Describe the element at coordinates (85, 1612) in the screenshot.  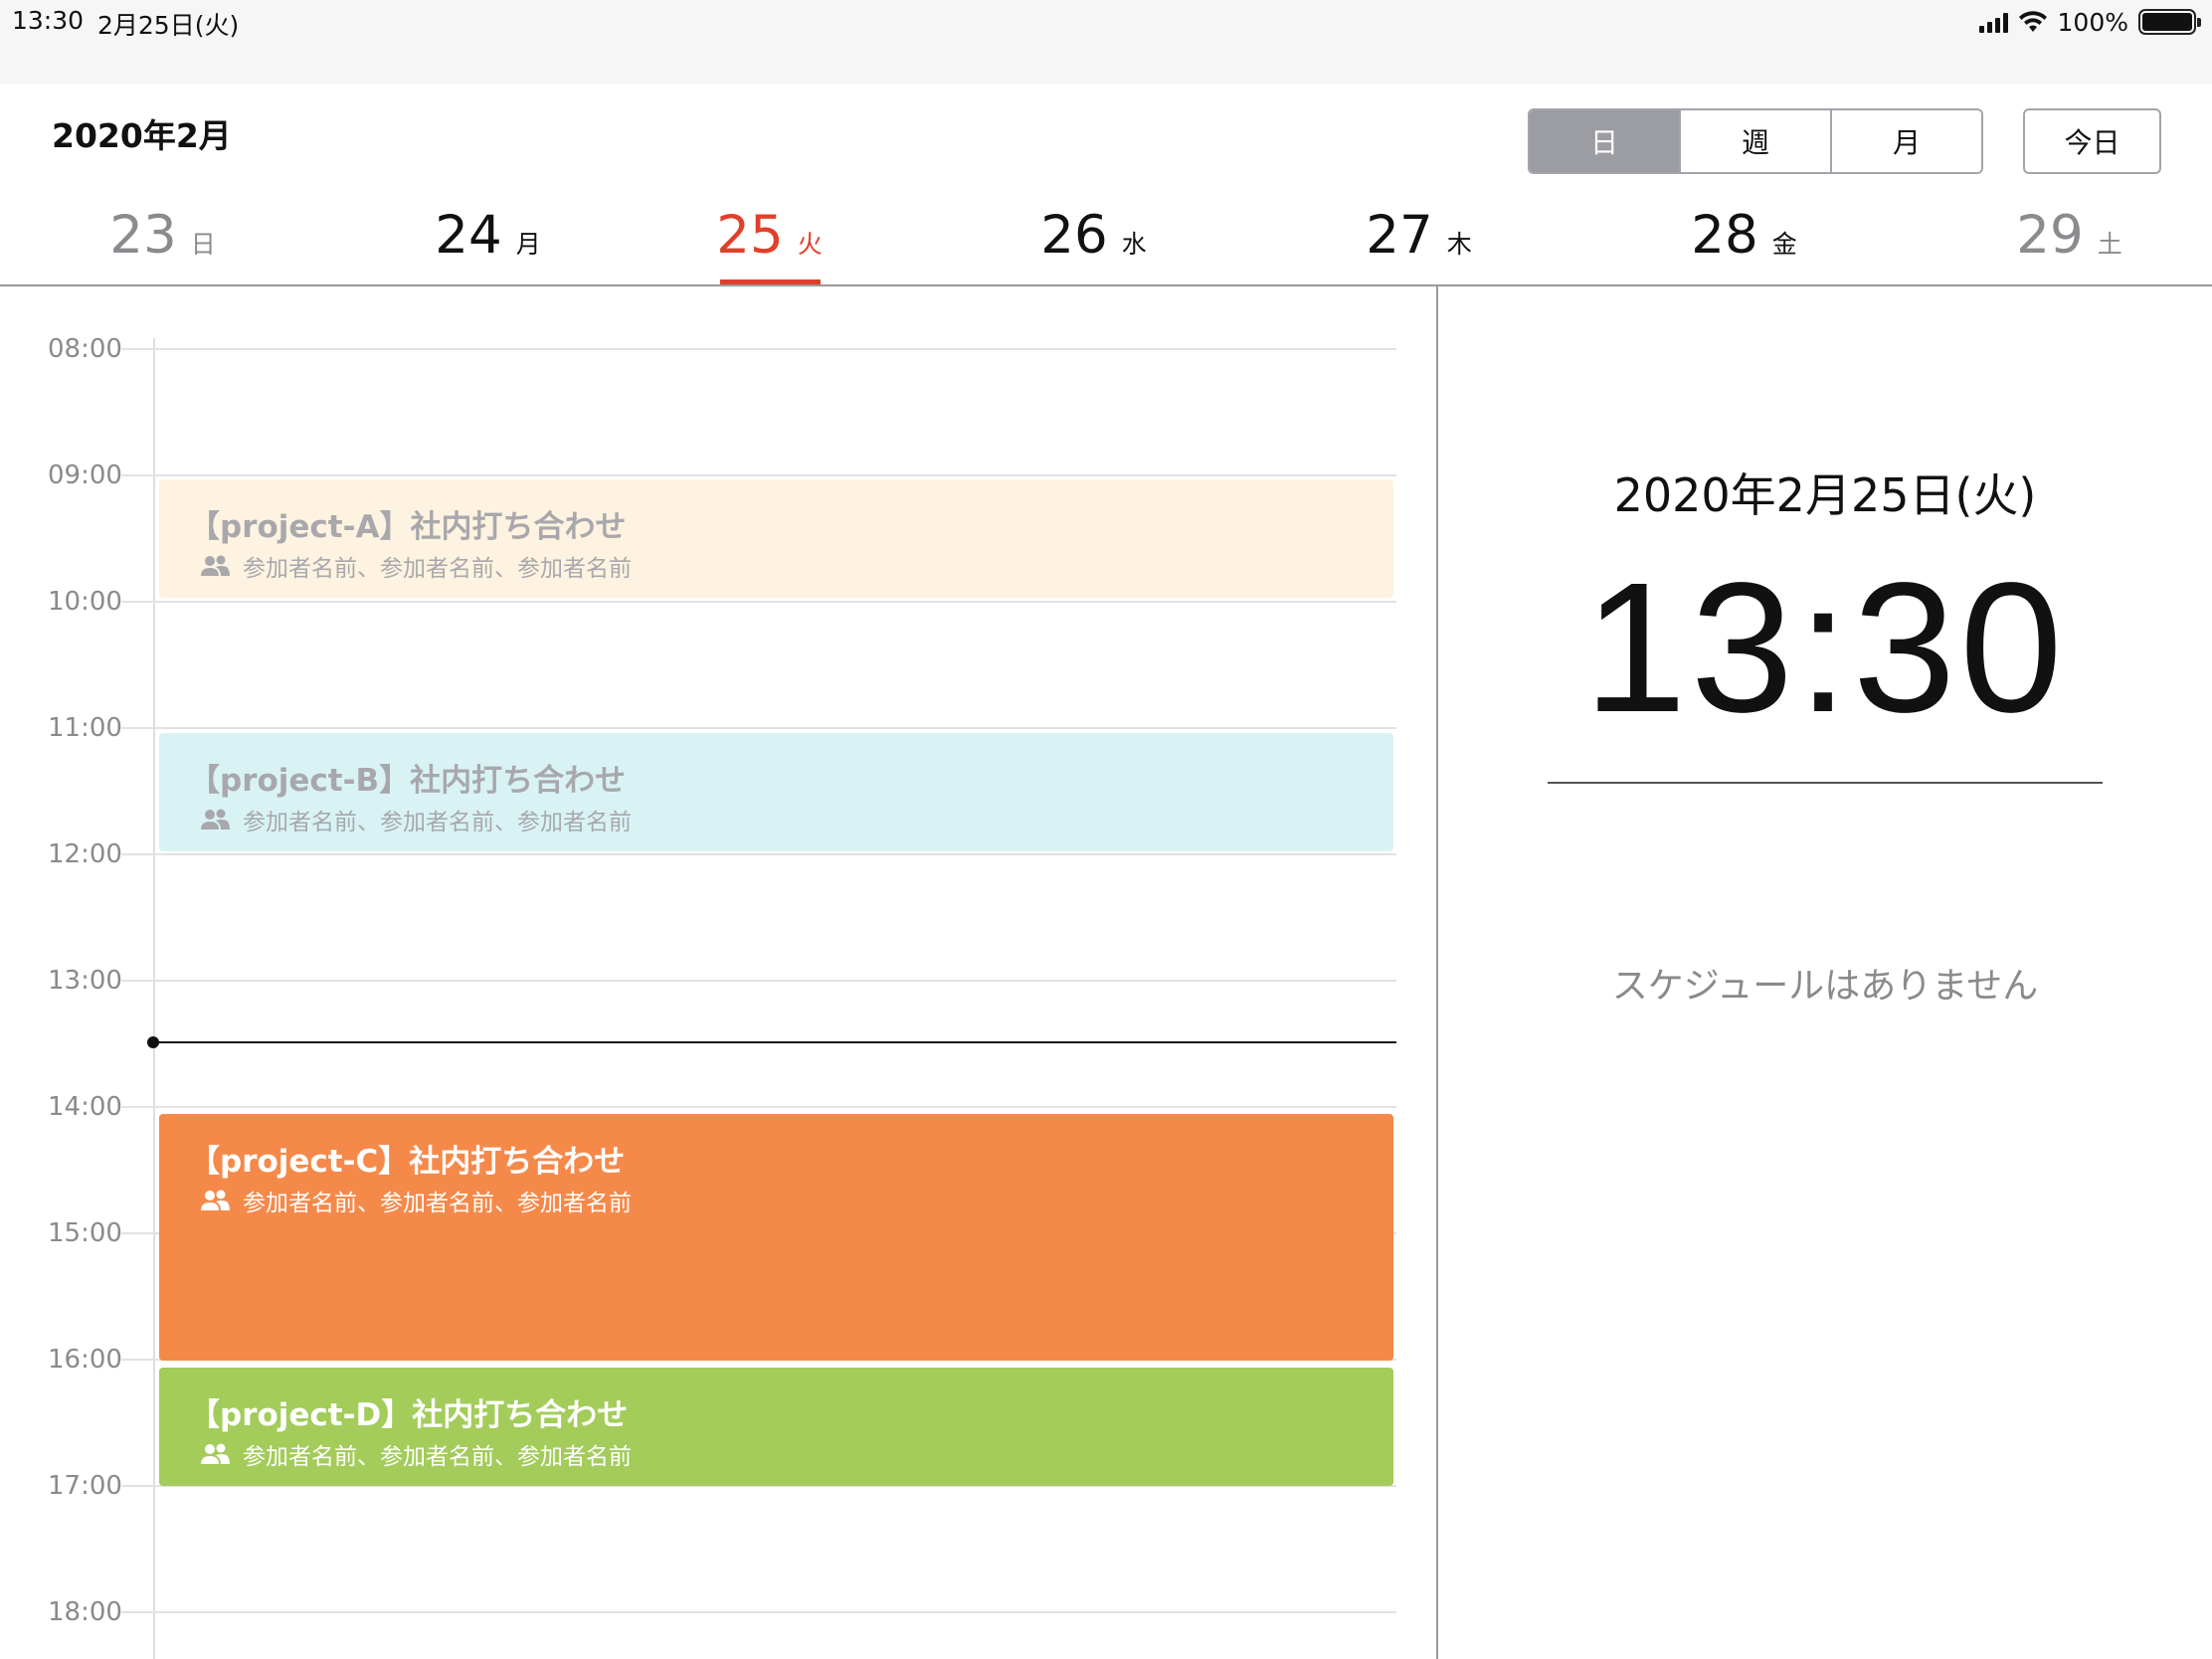
I see `hour-label: 18:00` at that location.